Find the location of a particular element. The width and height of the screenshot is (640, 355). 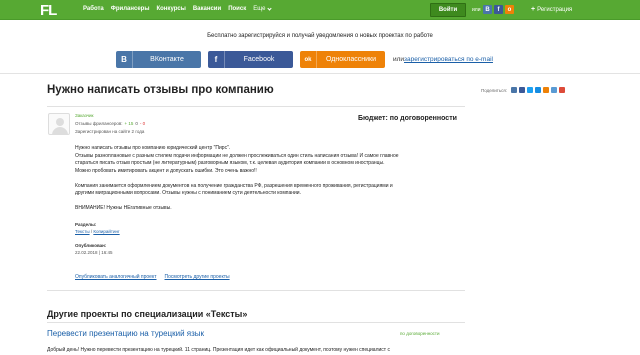

logo: FL is located at coordinates (48, 10).